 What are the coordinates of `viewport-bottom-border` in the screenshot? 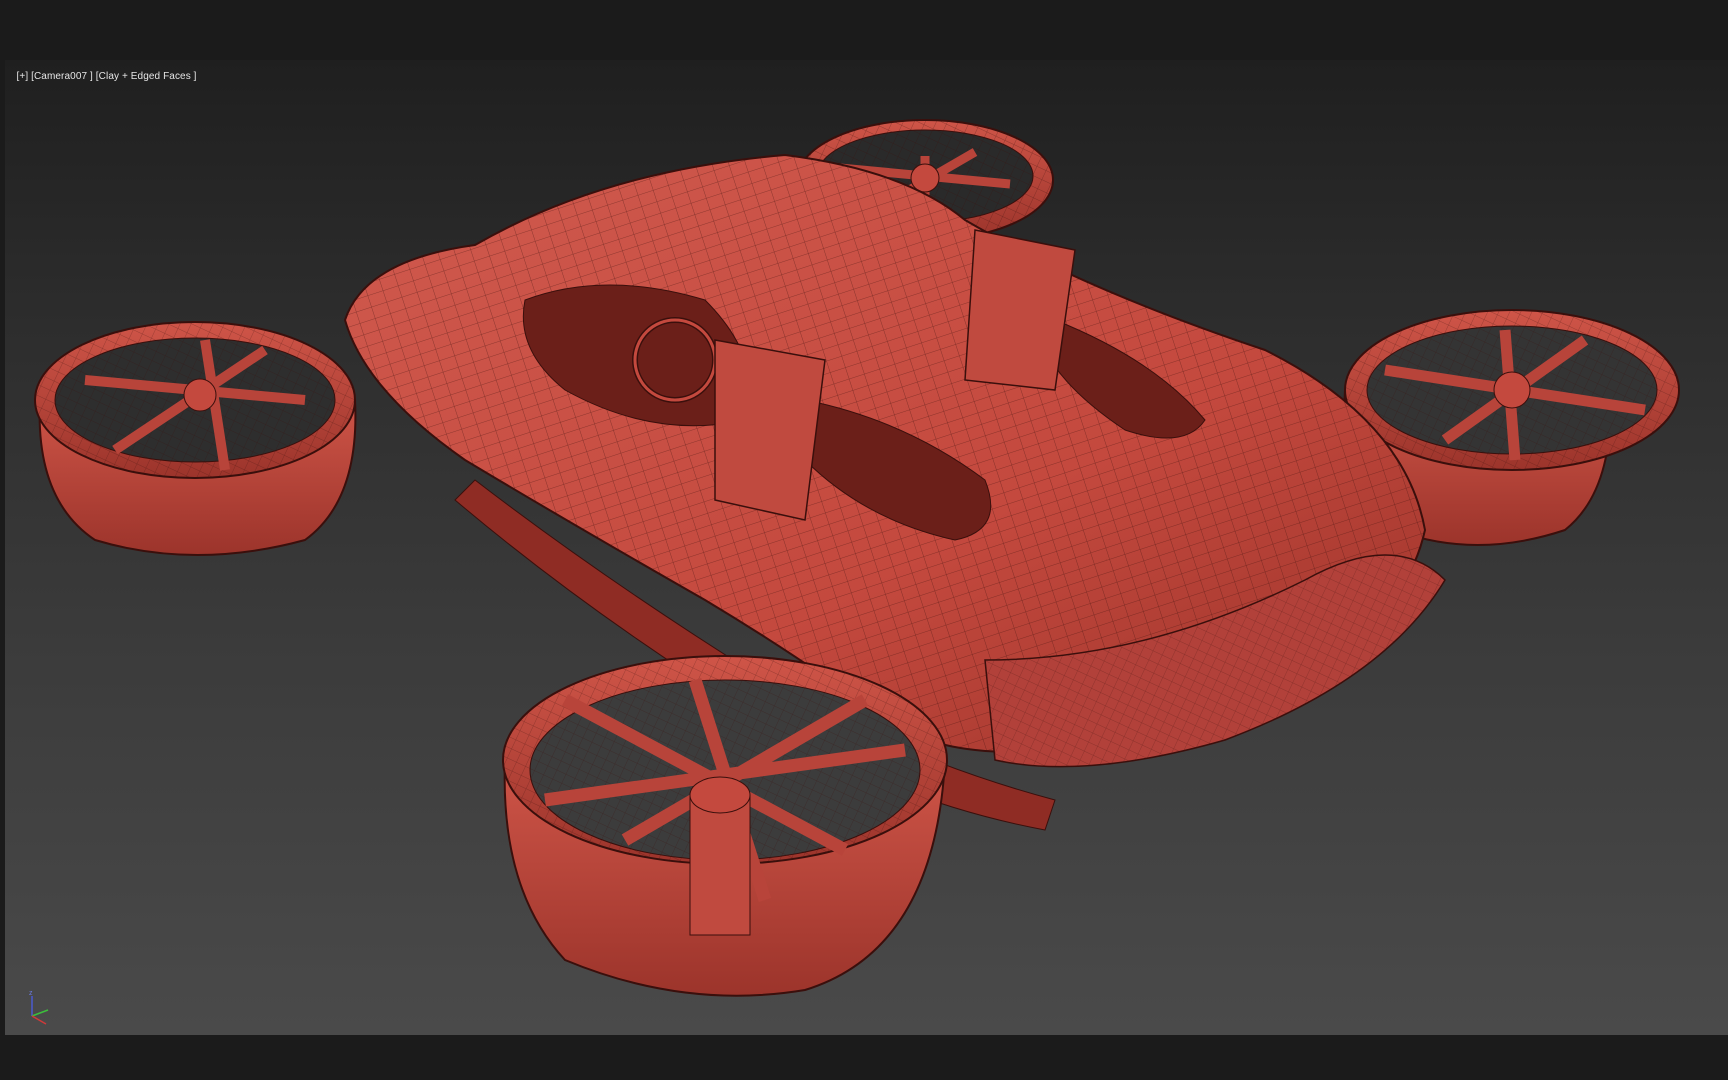 It's located at (864, 1057).